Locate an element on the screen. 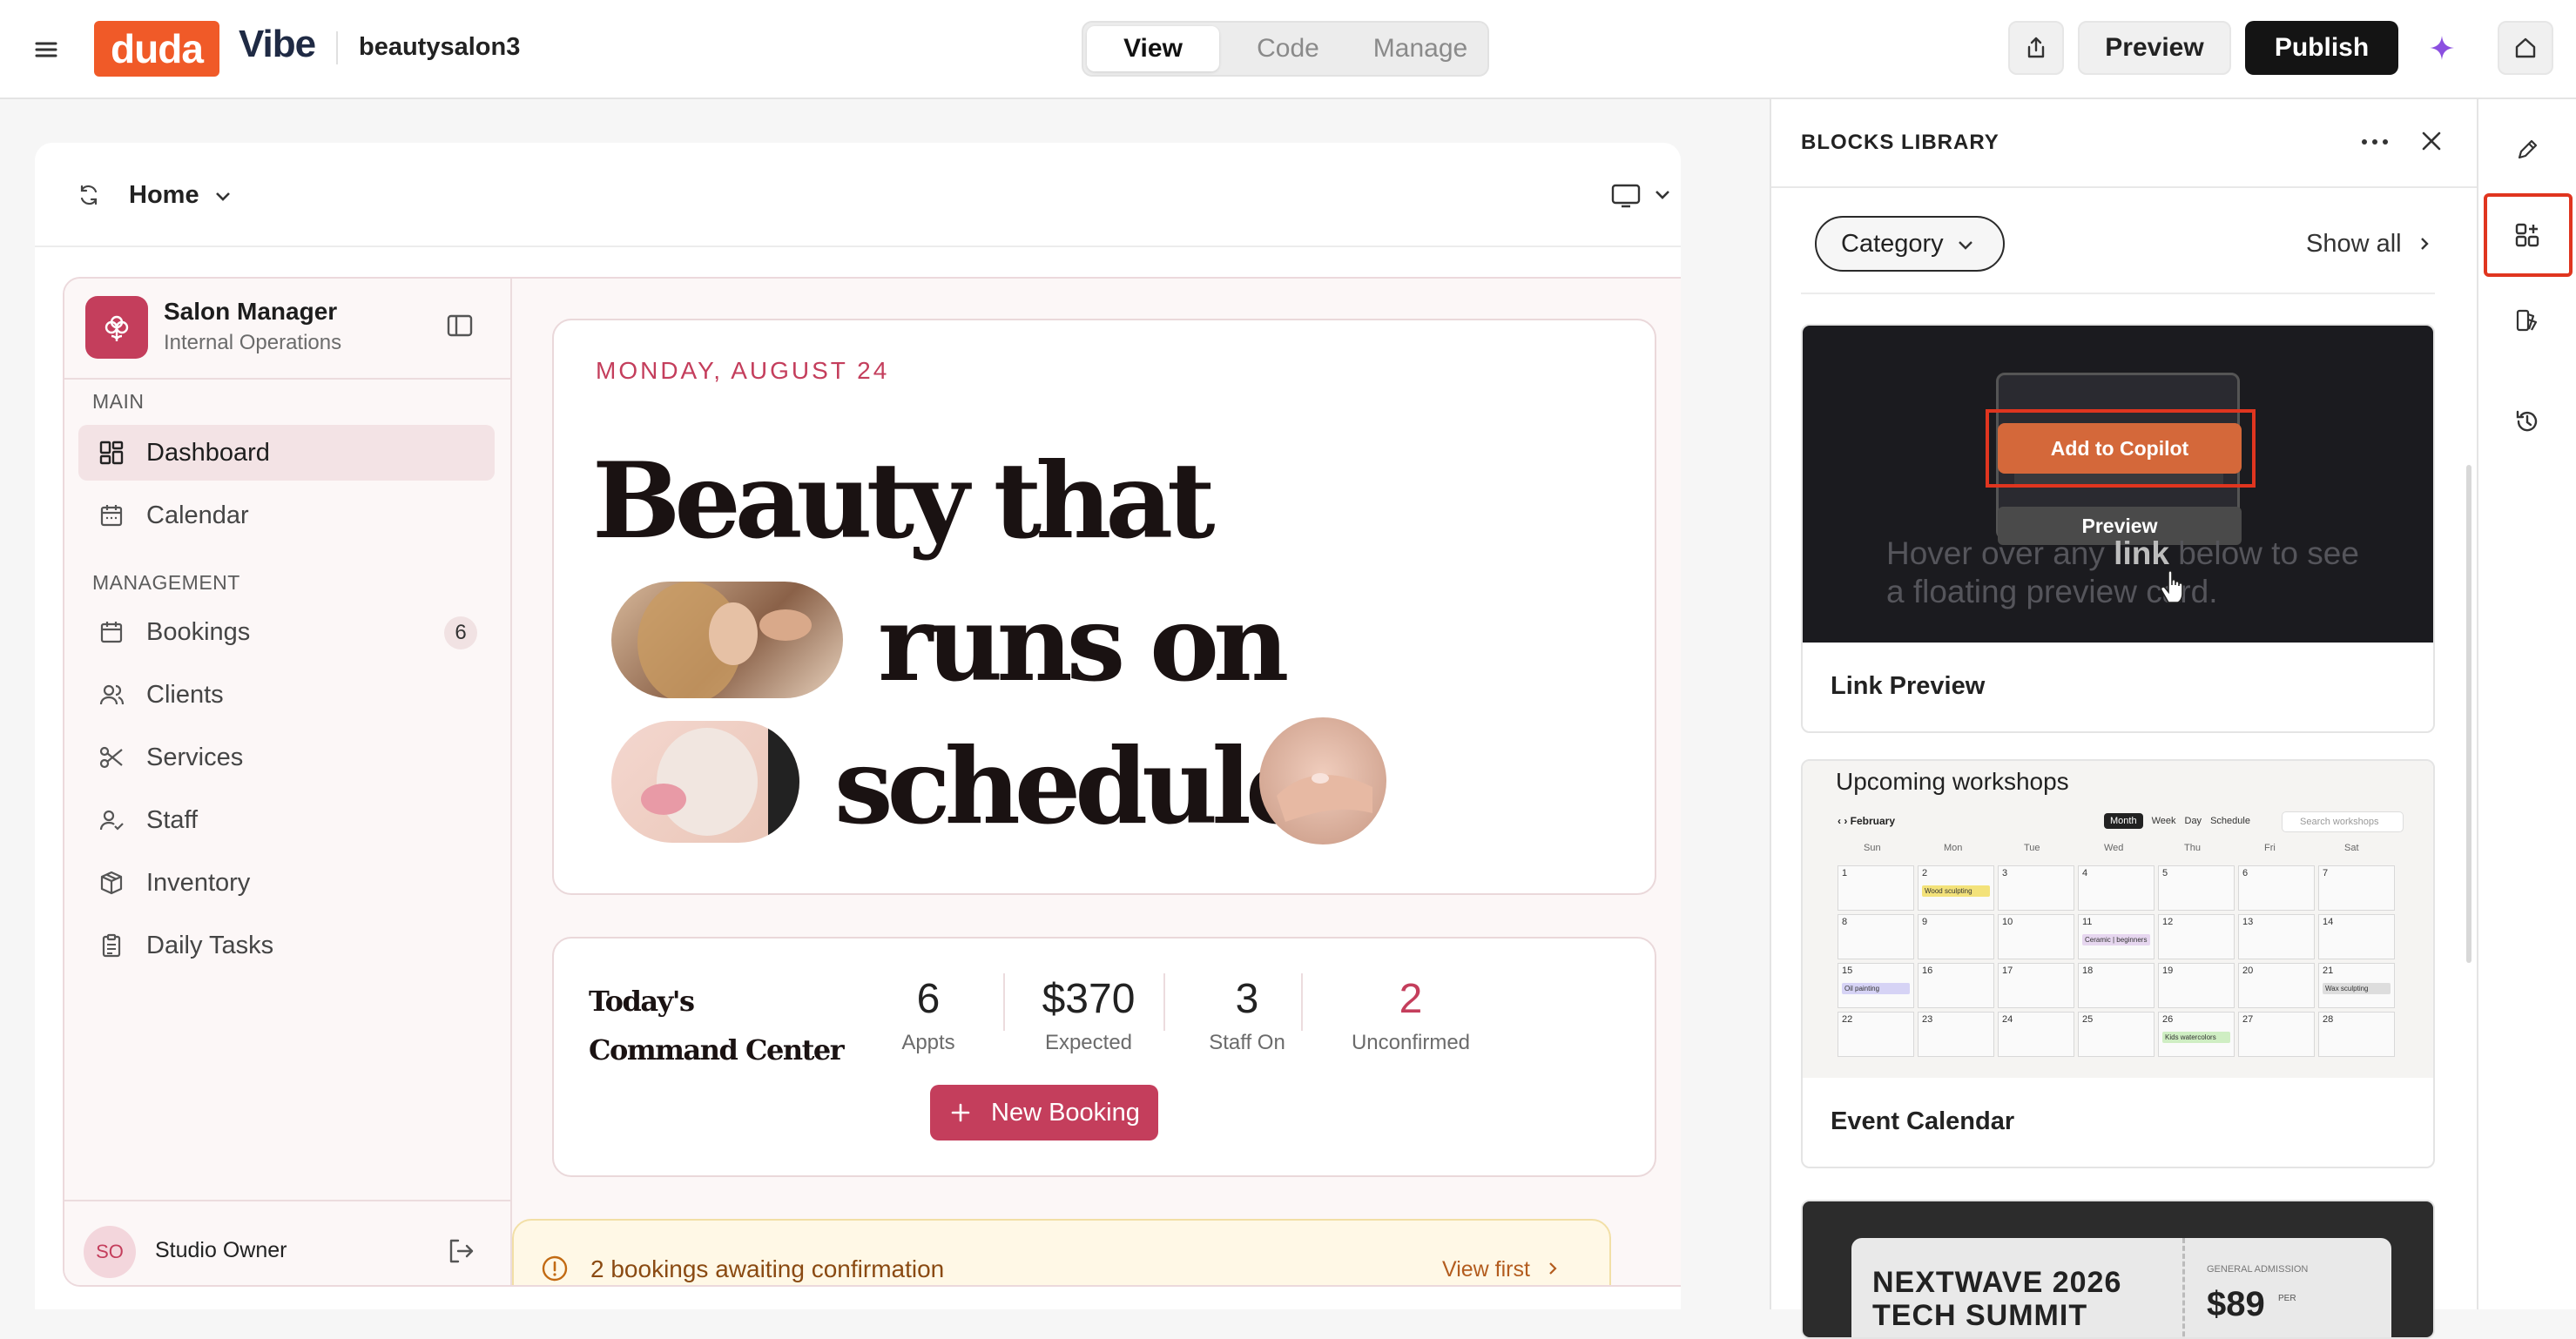 This screenshot has height=1339, width=2576. sidebar-item-label: Dashboard is located at coordinates (208, 452).